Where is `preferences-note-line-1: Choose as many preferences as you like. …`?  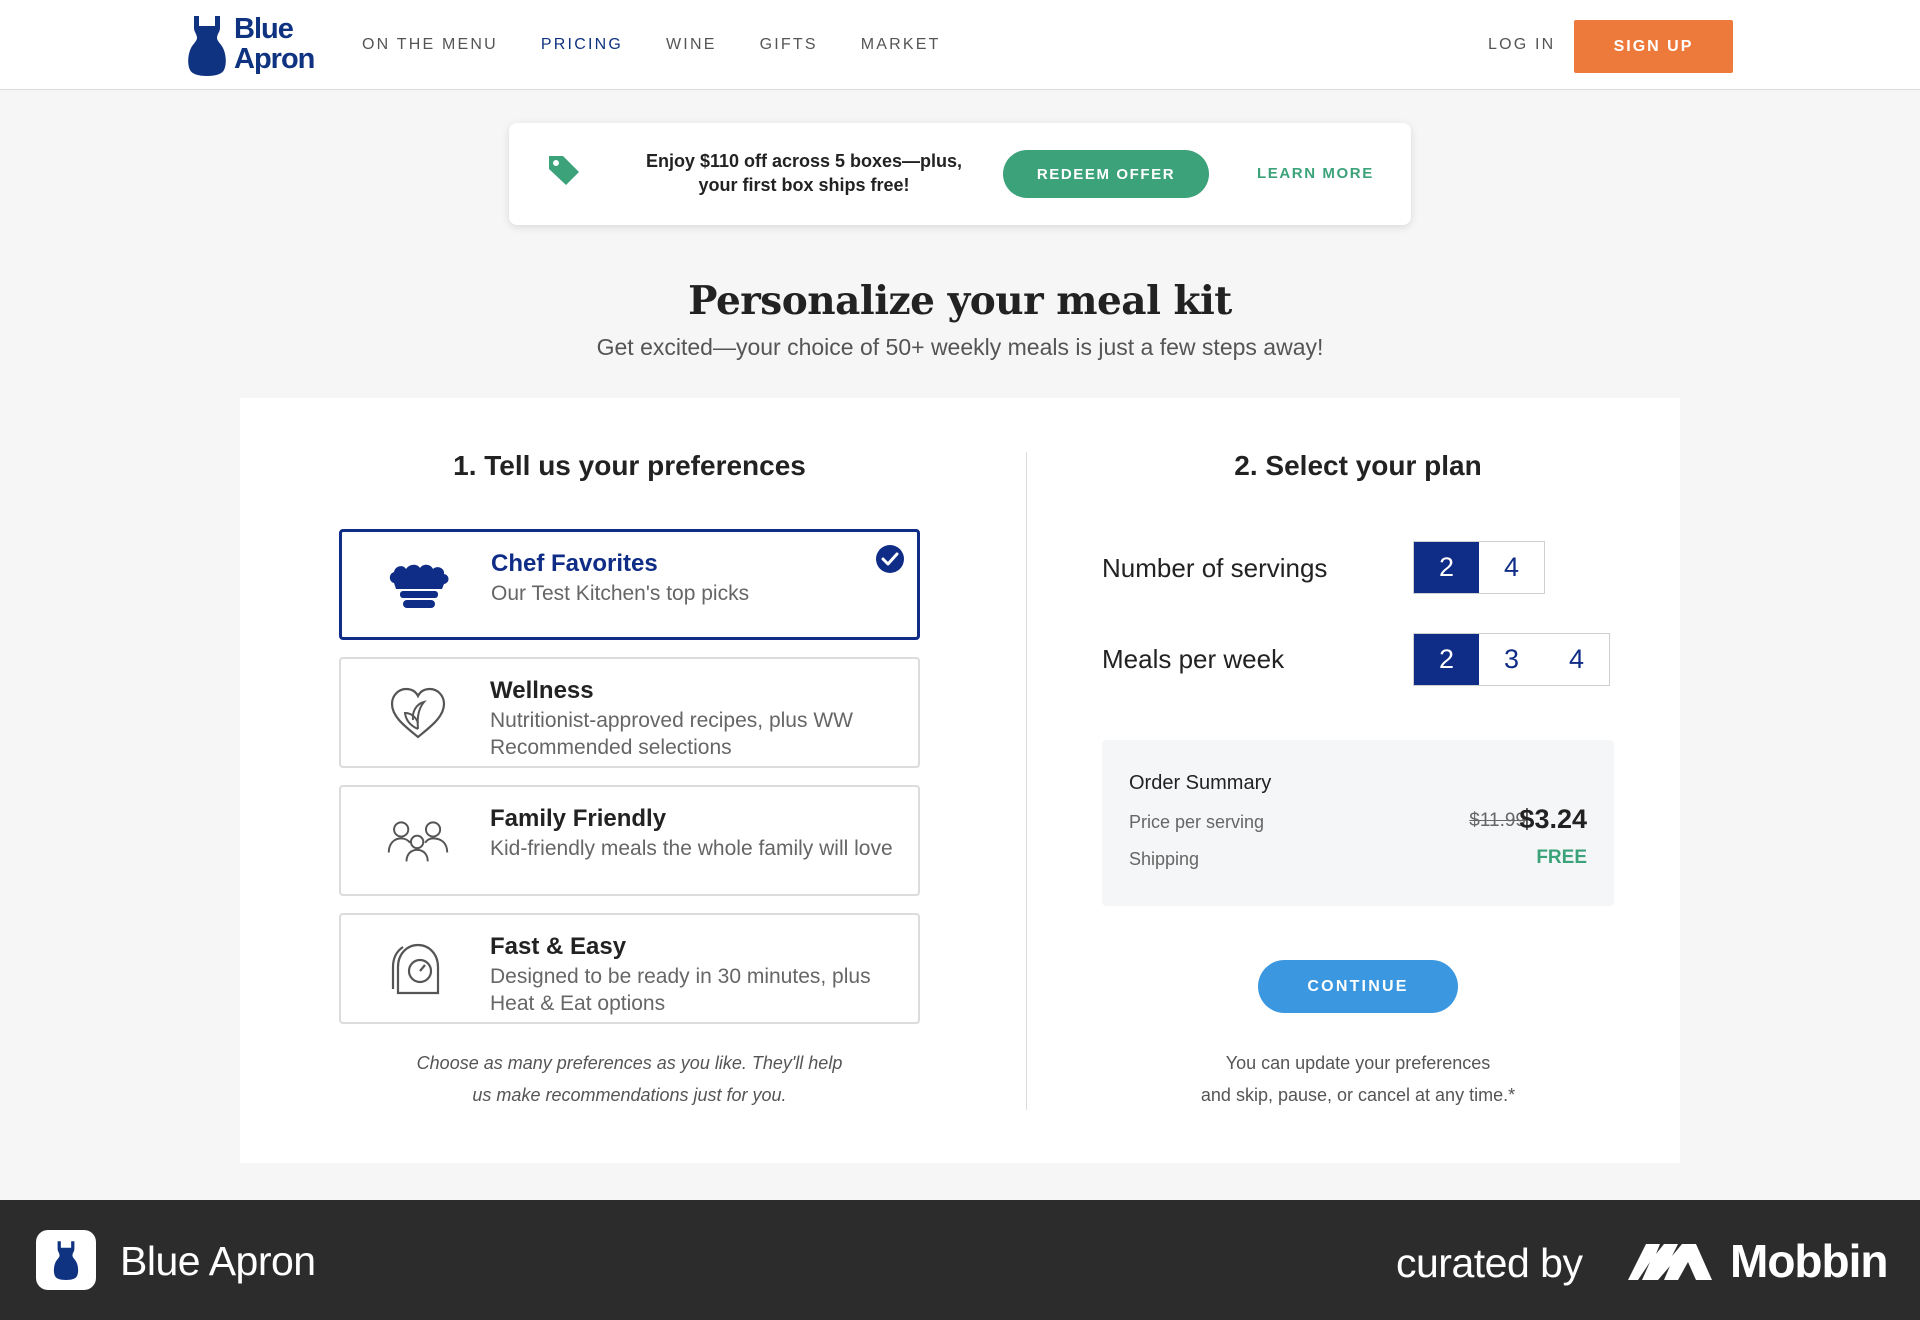 preferences-note-line-1: Choose as many preferences as you like. … is located at coordinates (629, 1063).